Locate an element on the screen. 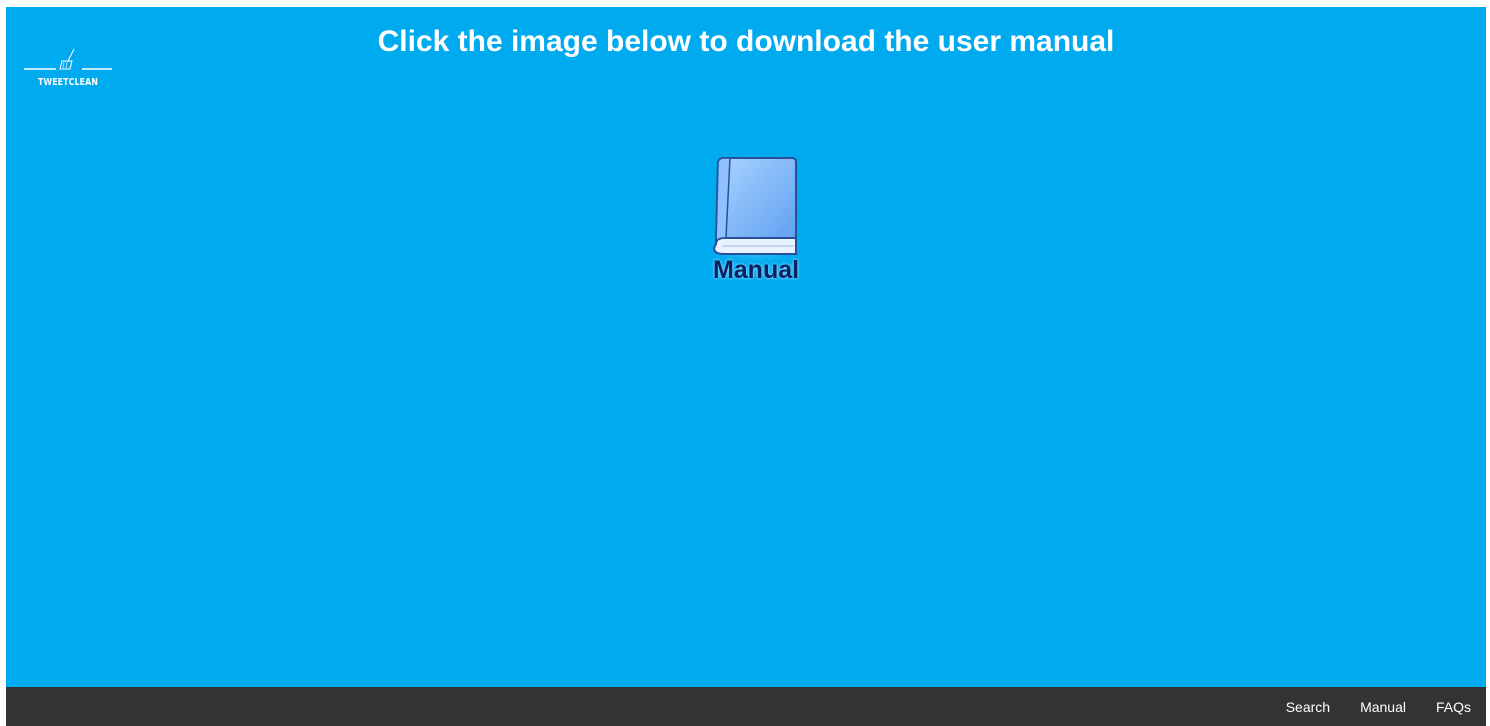 The height and width of the screenshot is (726, 1490). book-icon is located at coordinates (756, 209).